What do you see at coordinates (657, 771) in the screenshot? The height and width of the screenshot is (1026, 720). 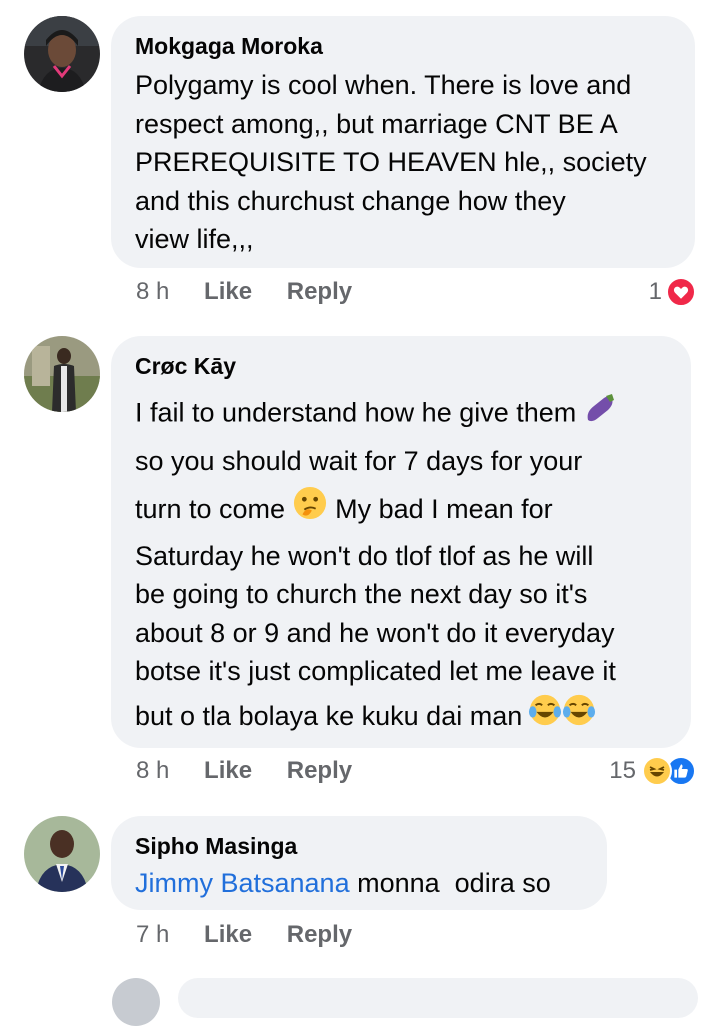 I see `laugh-icon` at bounding box center [657, 771].